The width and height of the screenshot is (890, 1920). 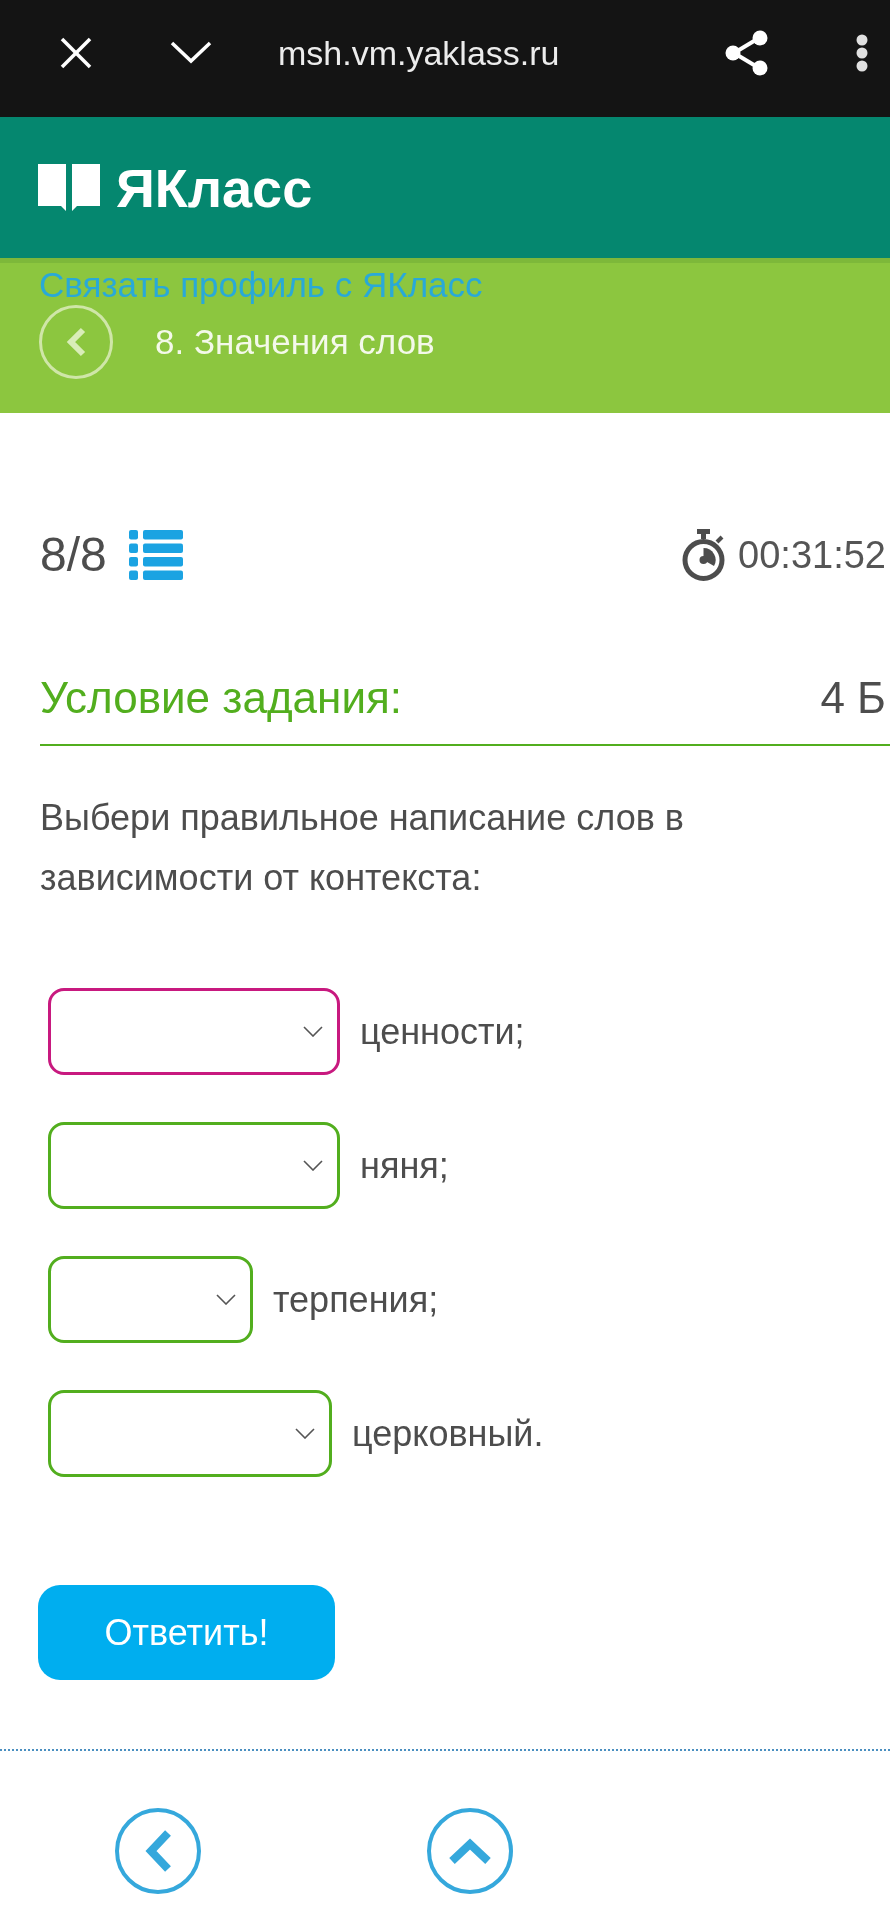 I want to click on open-book-icon, so click(x=69, y=187).